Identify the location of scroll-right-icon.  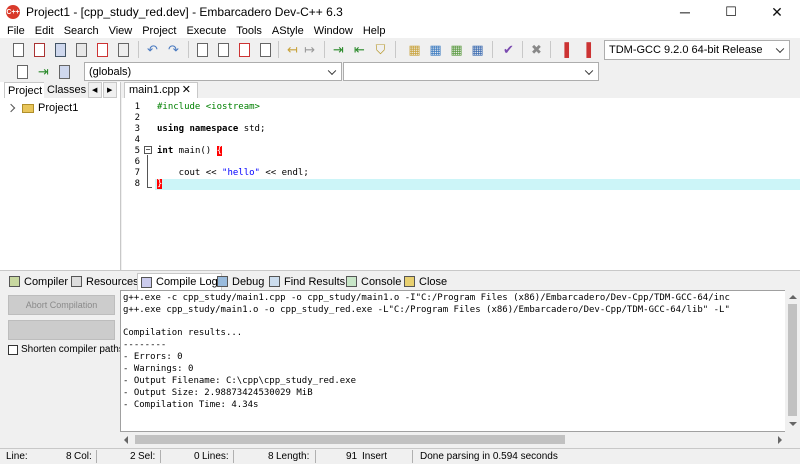
(780, 440).